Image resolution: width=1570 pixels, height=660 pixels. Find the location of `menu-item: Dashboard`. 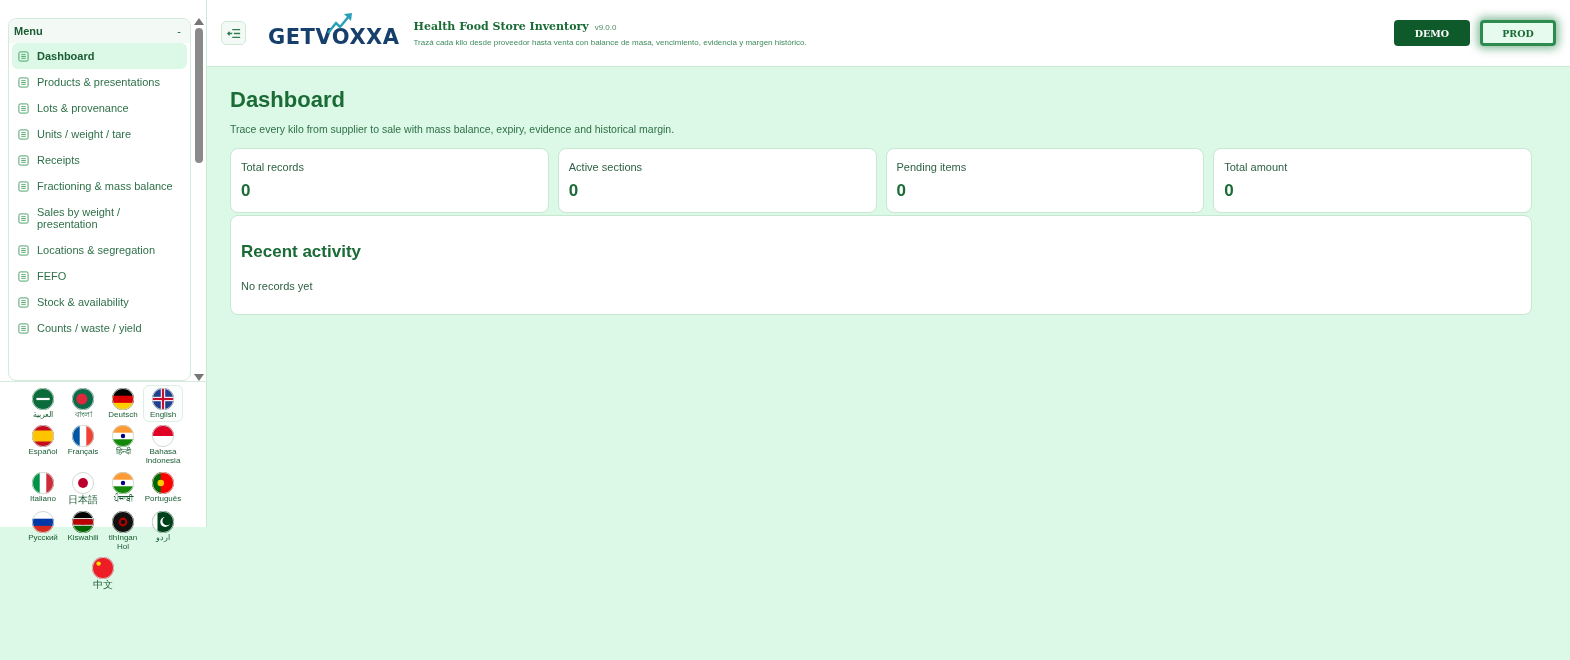

menu-item: Dashboard is located at coordinates (99, 56).